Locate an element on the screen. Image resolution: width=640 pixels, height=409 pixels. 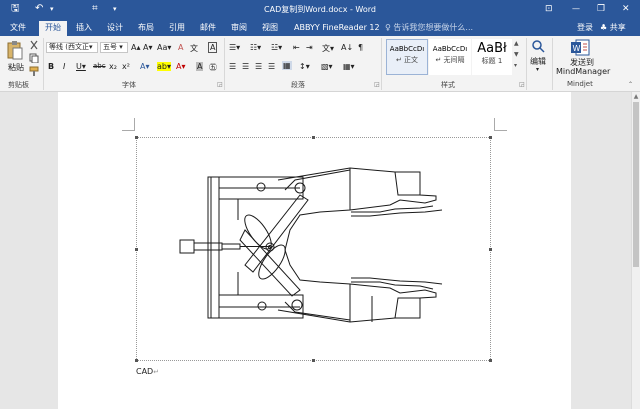
share-button: ♣ 共享 is located at coordinates (613, 27).